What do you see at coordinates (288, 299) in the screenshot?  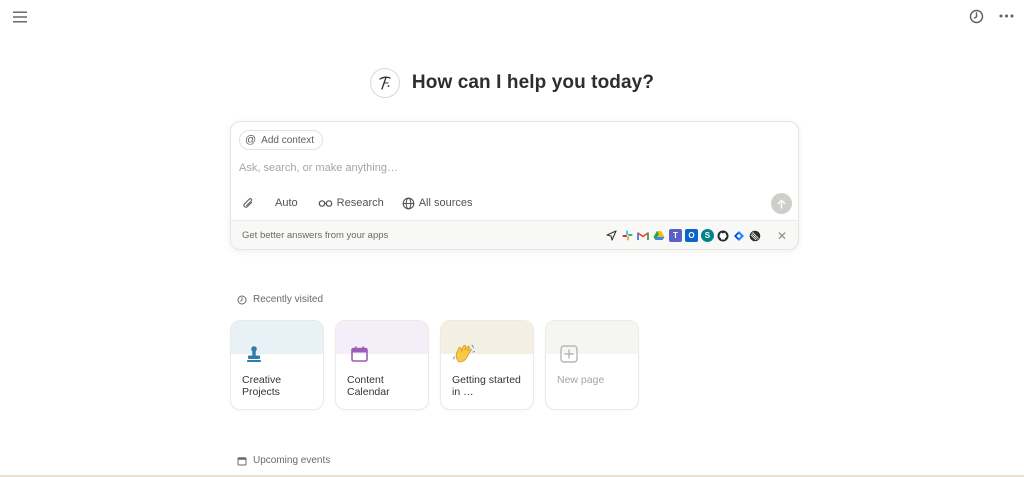 I see `recently-visited-label: Recently visited` at bounding box center [288, 299].